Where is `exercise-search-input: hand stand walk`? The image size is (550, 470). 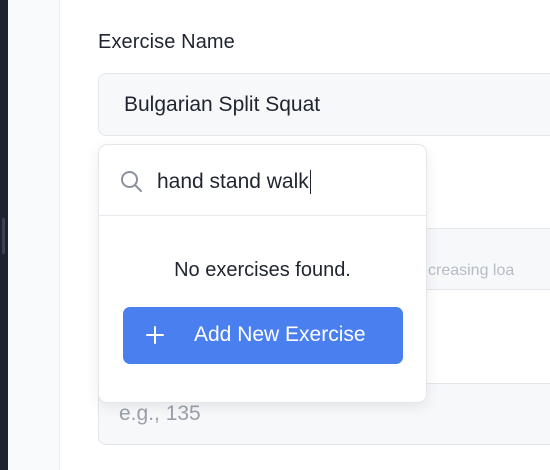
exercise-search-input: hand stand walk is located at coordinates (282, 182).